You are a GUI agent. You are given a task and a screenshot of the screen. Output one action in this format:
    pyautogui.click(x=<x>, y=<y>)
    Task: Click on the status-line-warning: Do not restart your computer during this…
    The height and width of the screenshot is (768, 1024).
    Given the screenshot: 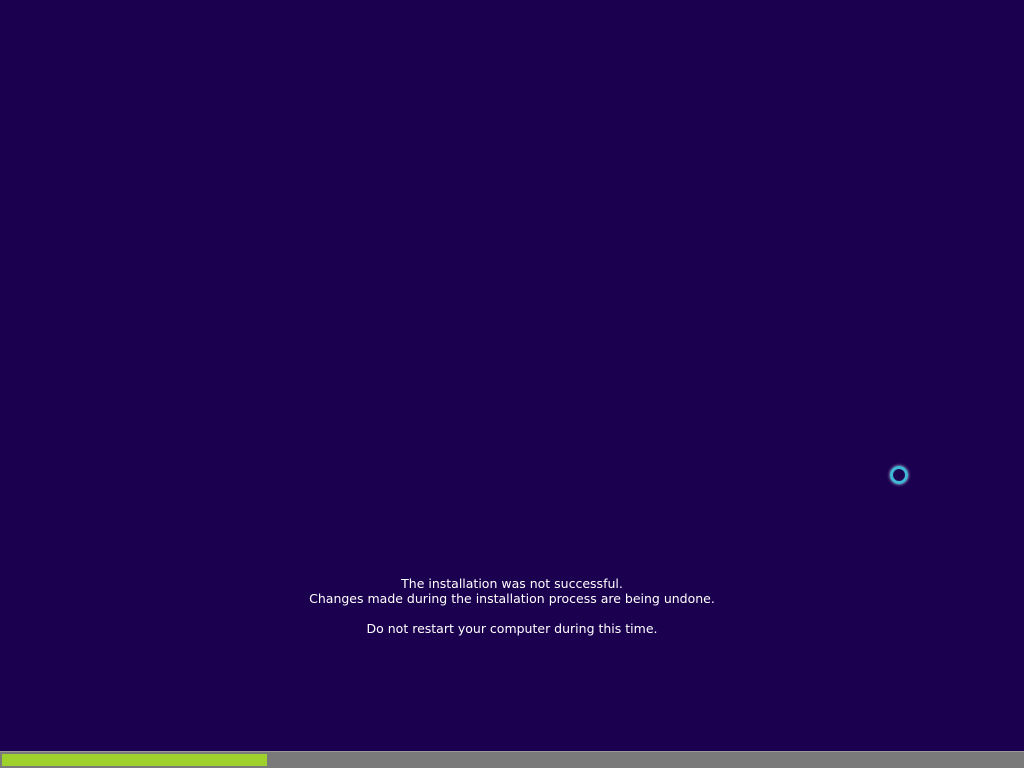 What is the action you would take?
    pyautogui.click(x=512, y=628)
    